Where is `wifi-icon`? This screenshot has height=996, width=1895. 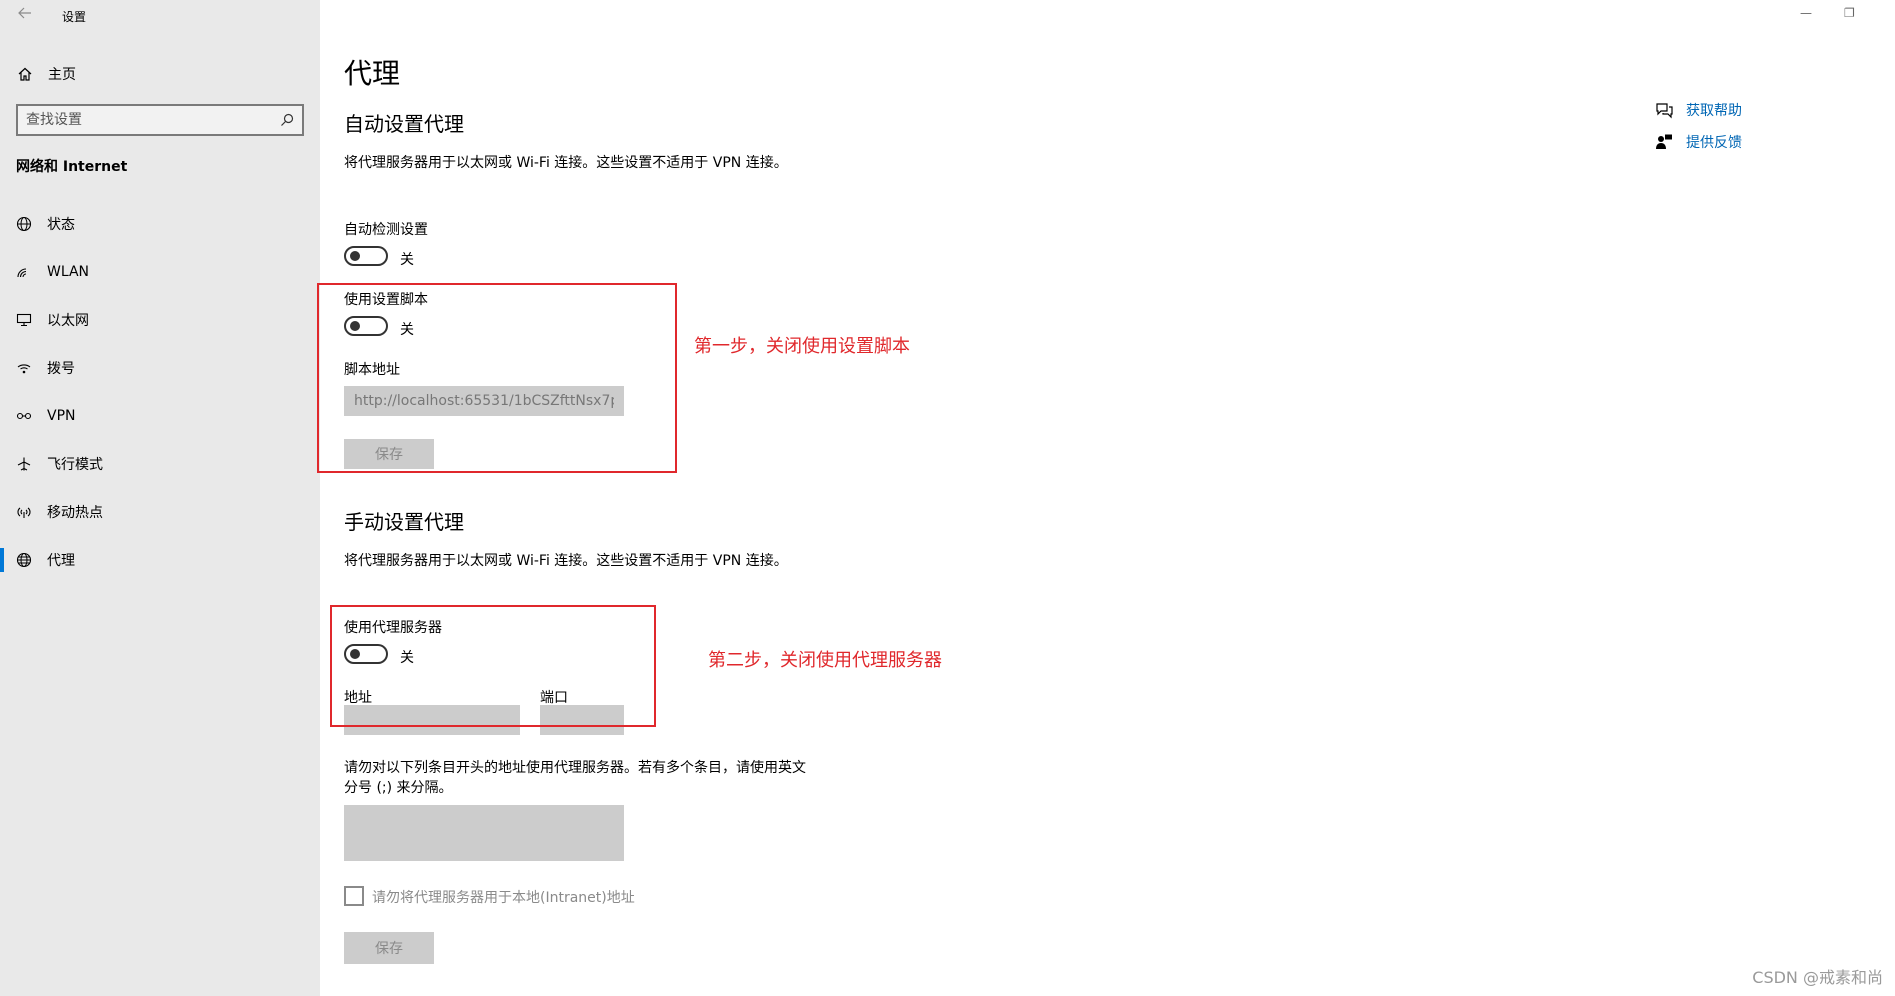 wifi-icon is located at coordinates (24, 272).